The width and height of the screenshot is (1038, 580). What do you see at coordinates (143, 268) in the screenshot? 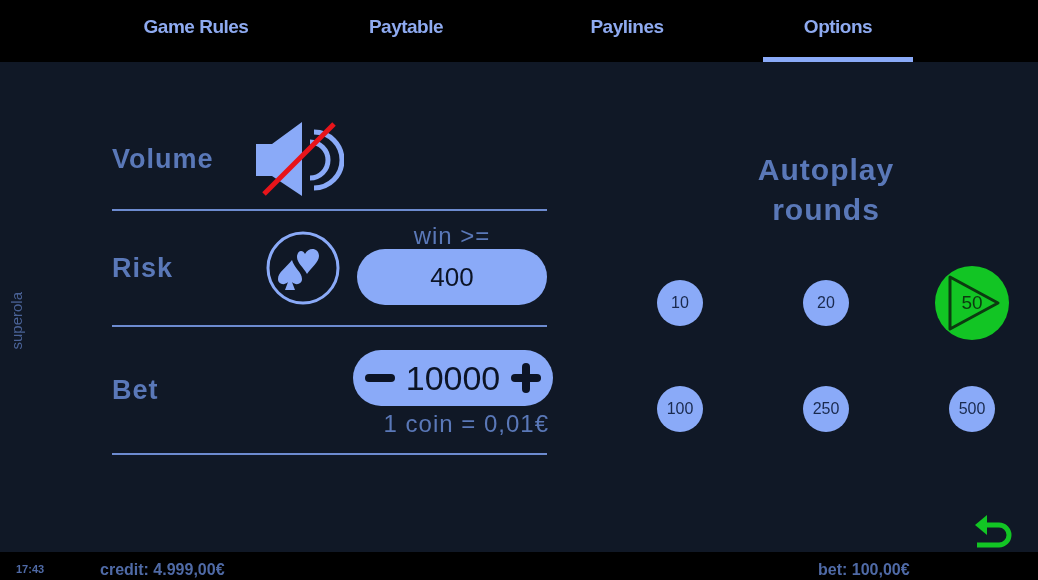
I see `risk-label: Risk` at bounding box center [143, 268].